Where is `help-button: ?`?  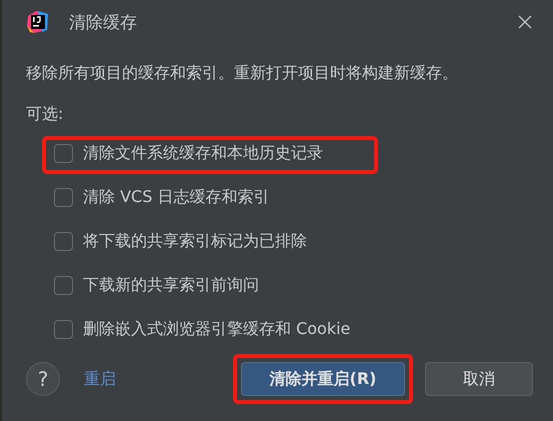 help-button: ? is located at coordinates (43, 379).